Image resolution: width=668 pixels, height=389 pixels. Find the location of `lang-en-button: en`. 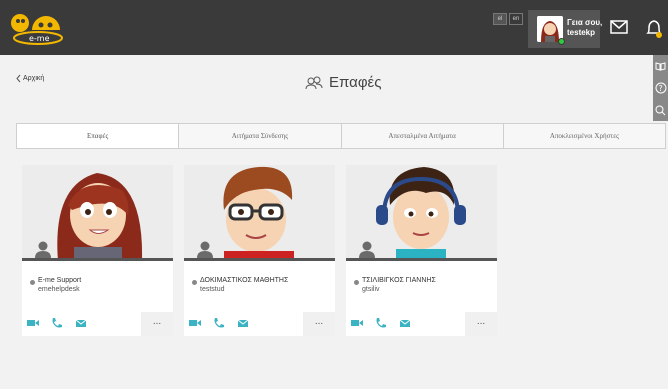

lang-en-button: en is located at coordinates (516, 19).